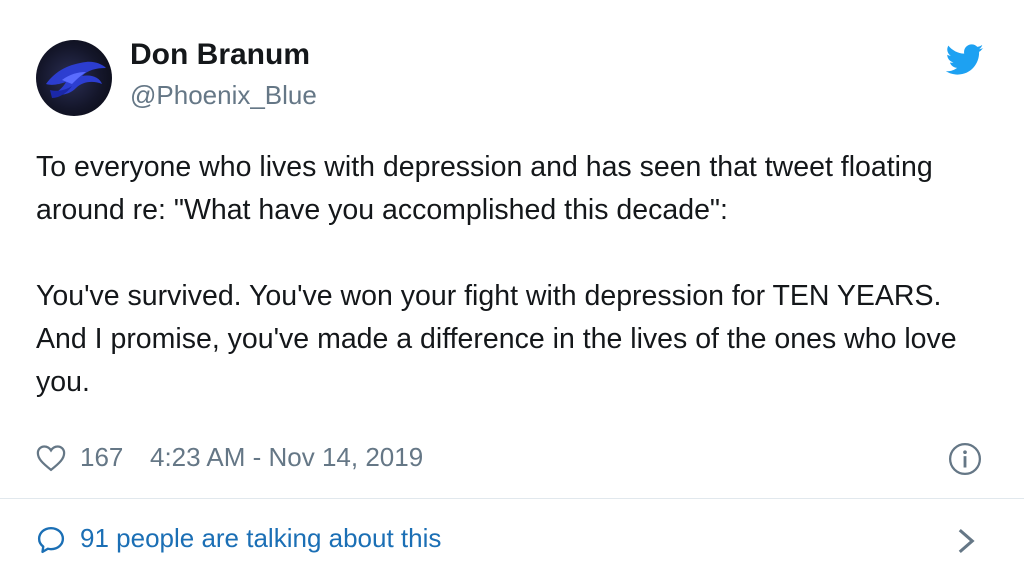  What do you see at coordinates (101, 457) in the screenshot?
I see `like-count: 167` at bounding box center [101, 457].